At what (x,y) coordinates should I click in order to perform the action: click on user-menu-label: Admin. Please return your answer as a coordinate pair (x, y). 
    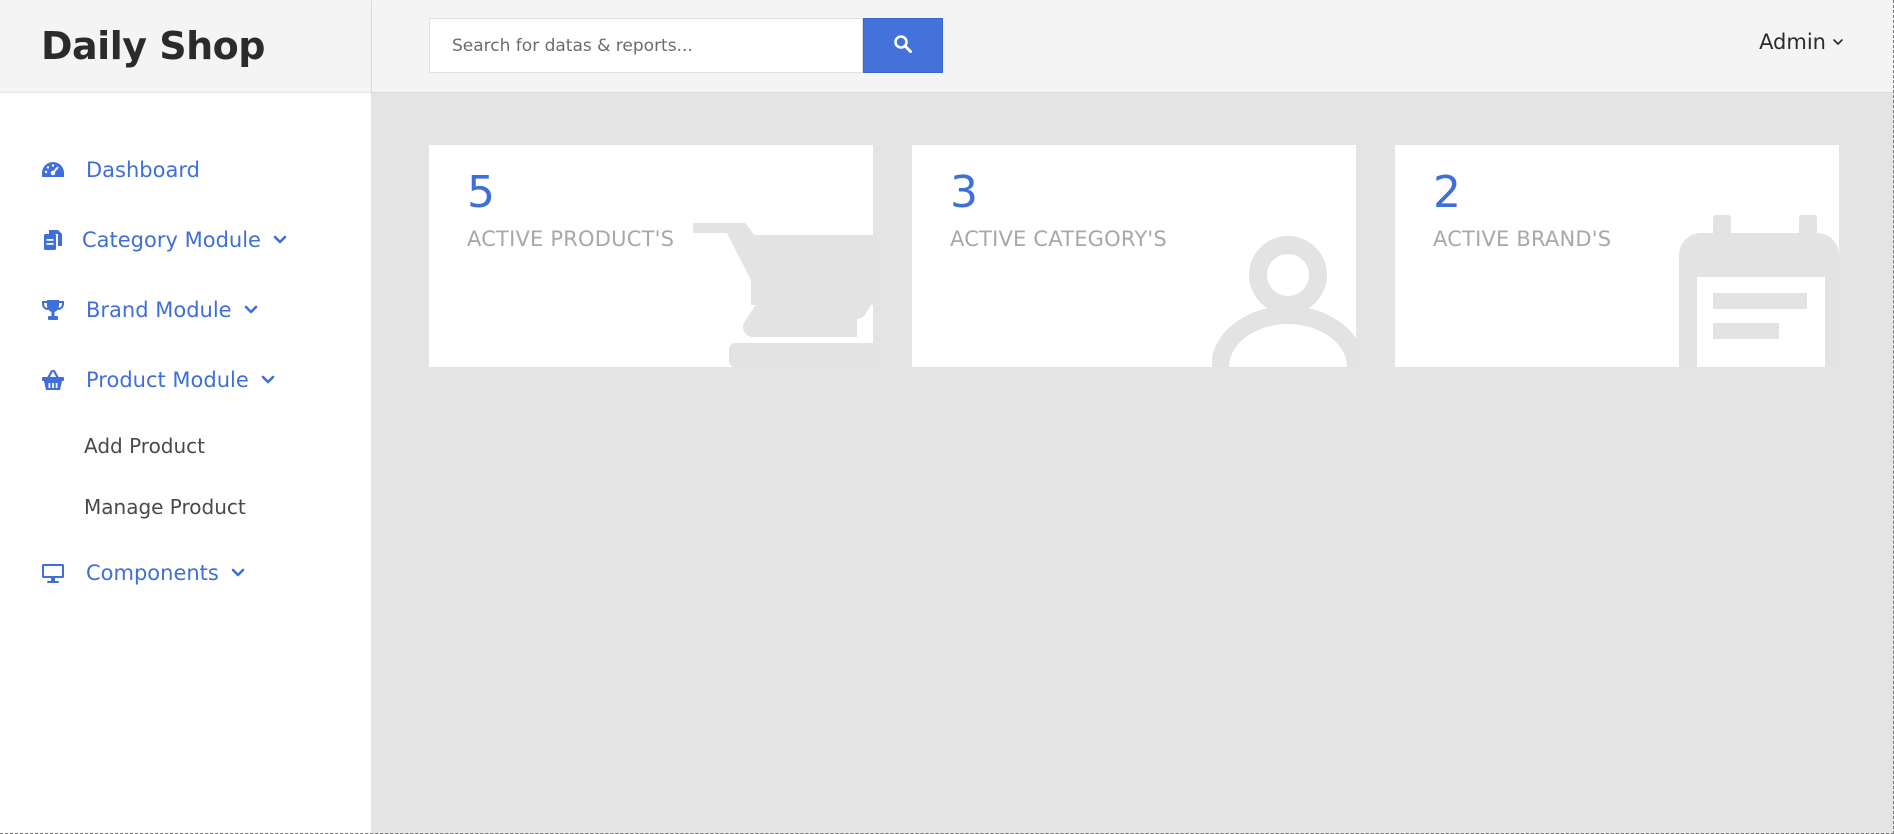
    Looking at the image, I should click on (1792, 42).